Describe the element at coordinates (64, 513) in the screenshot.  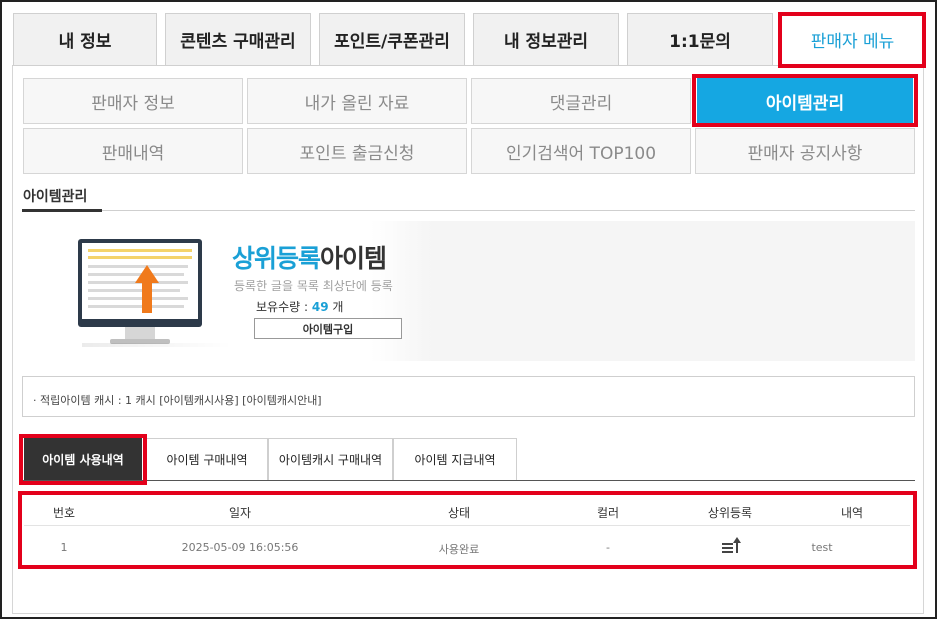
I see `table-header-no: 번호` at that location.